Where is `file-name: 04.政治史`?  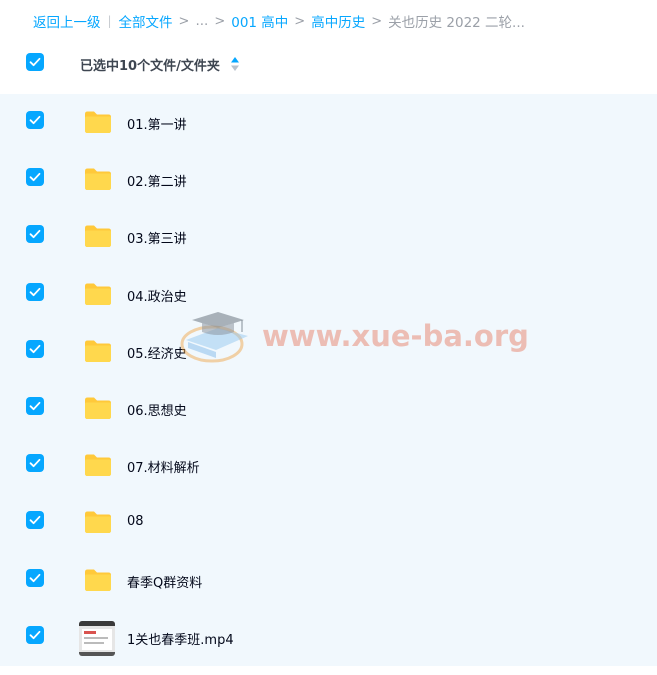 file-name: 04.政治史 is located at coordinates (157, 295).